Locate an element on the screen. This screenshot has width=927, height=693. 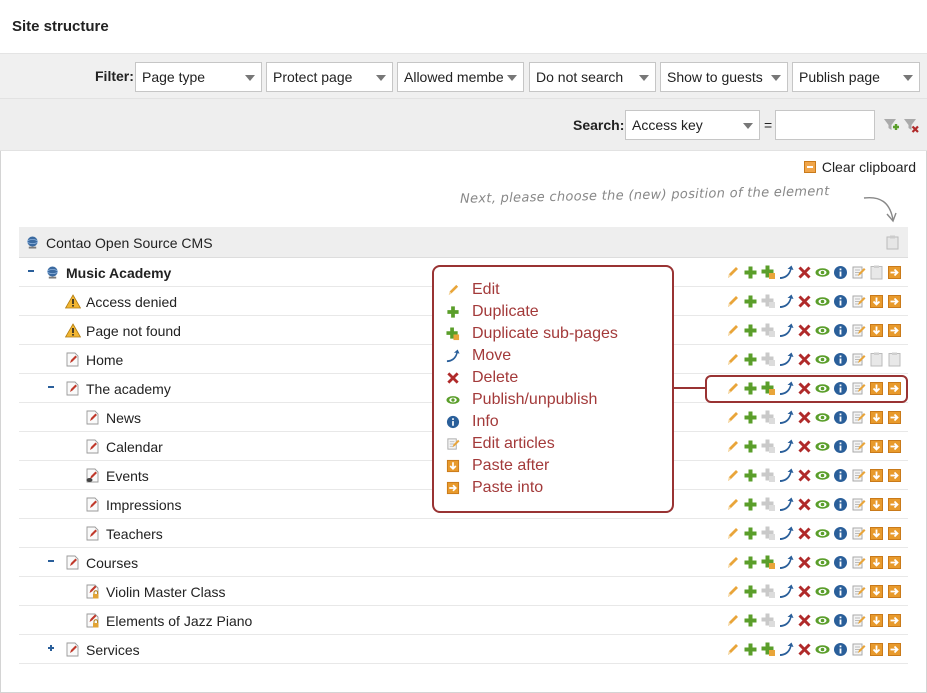
tree-row: Teachers is located at coordinates (463, 533).